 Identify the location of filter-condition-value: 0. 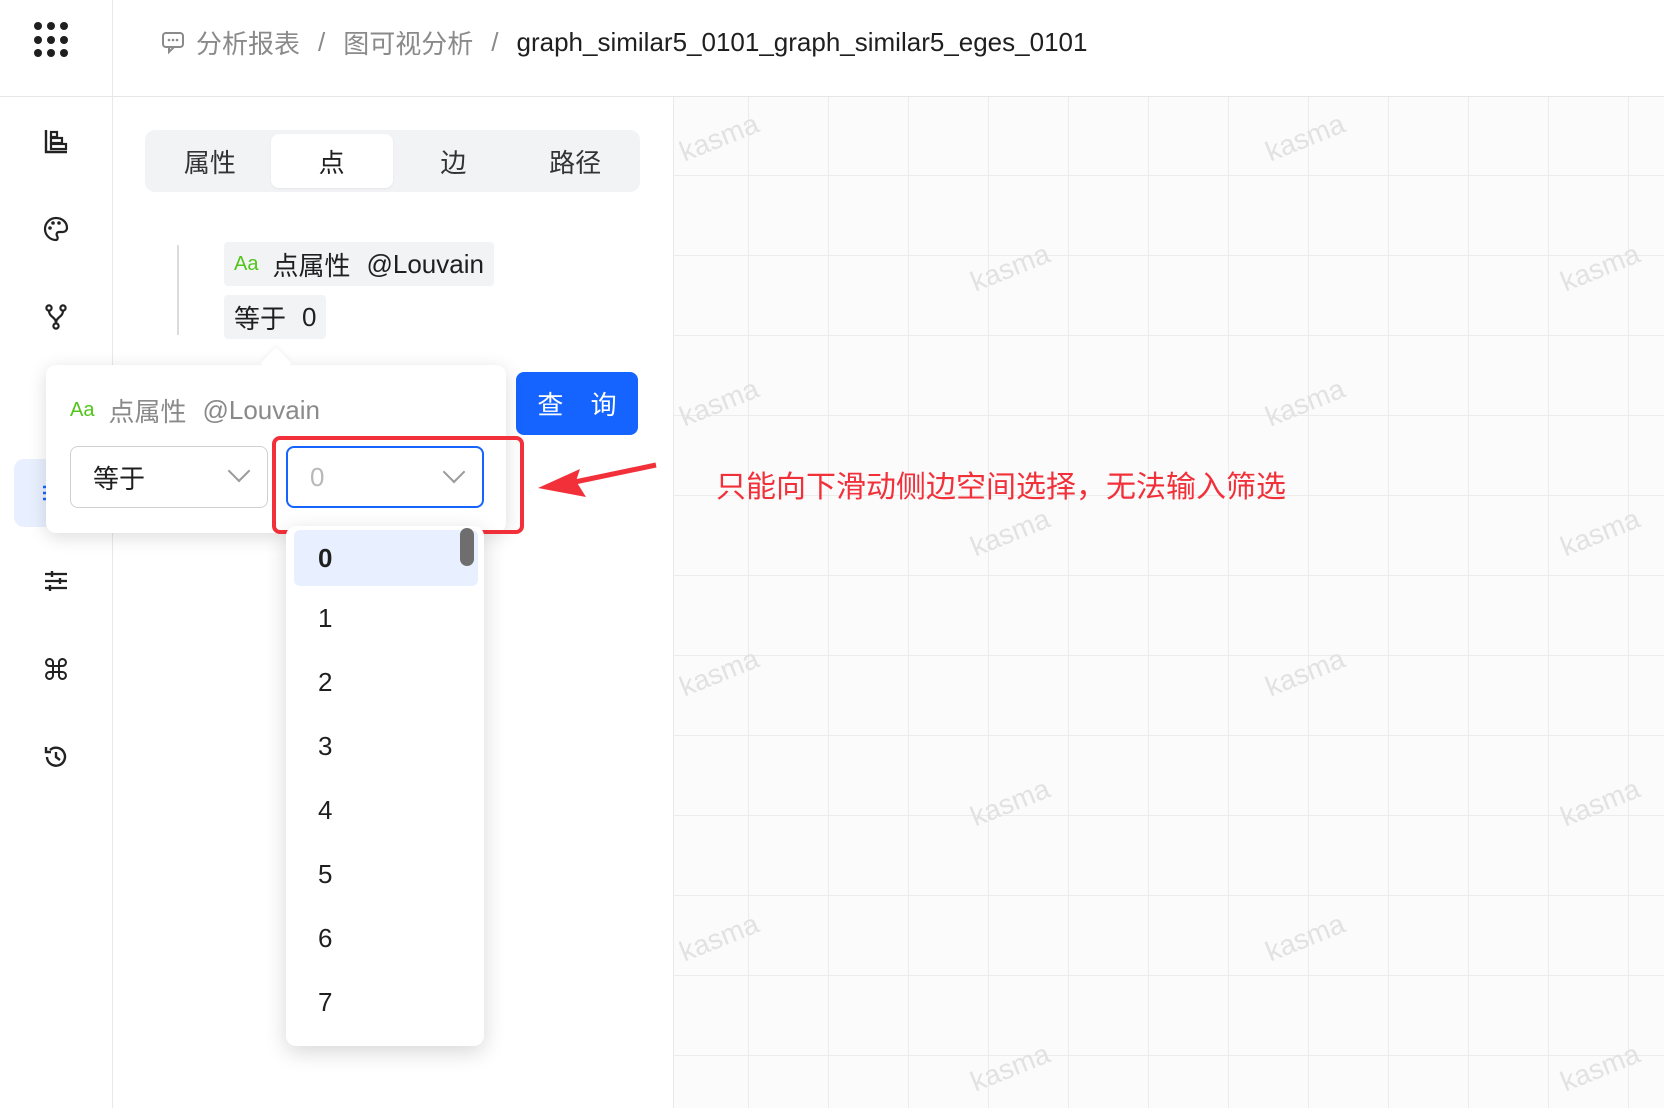
(309, 316).